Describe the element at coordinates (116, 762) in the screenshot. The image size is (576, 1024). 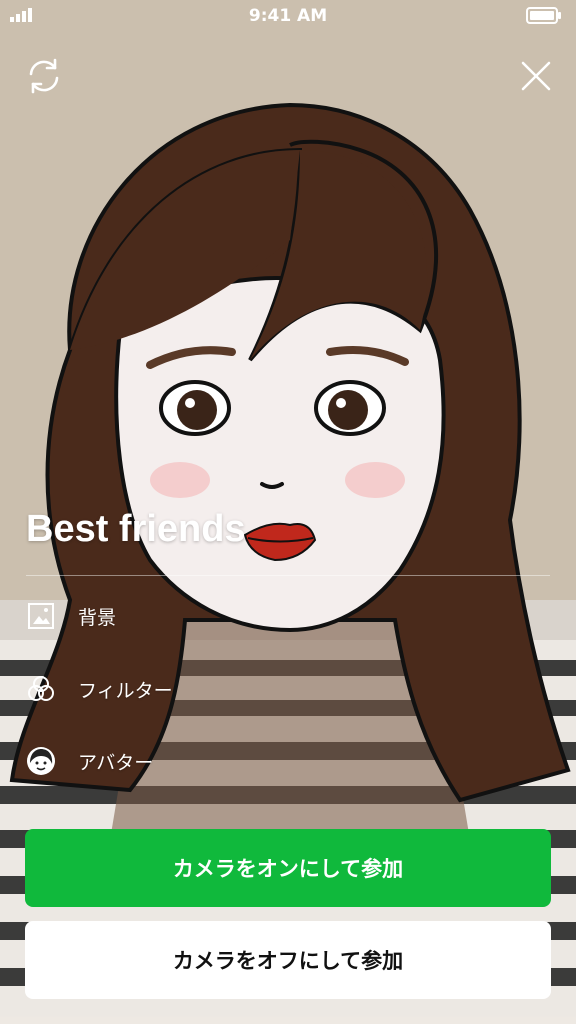
I see `option-avatar-label: アバター` at that location.